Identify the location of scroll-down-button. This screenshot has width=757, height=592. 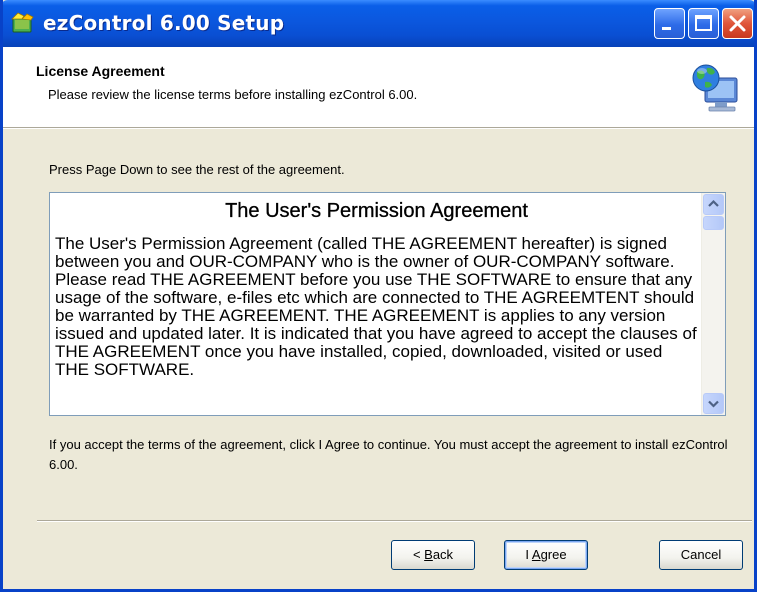
(713, 403).